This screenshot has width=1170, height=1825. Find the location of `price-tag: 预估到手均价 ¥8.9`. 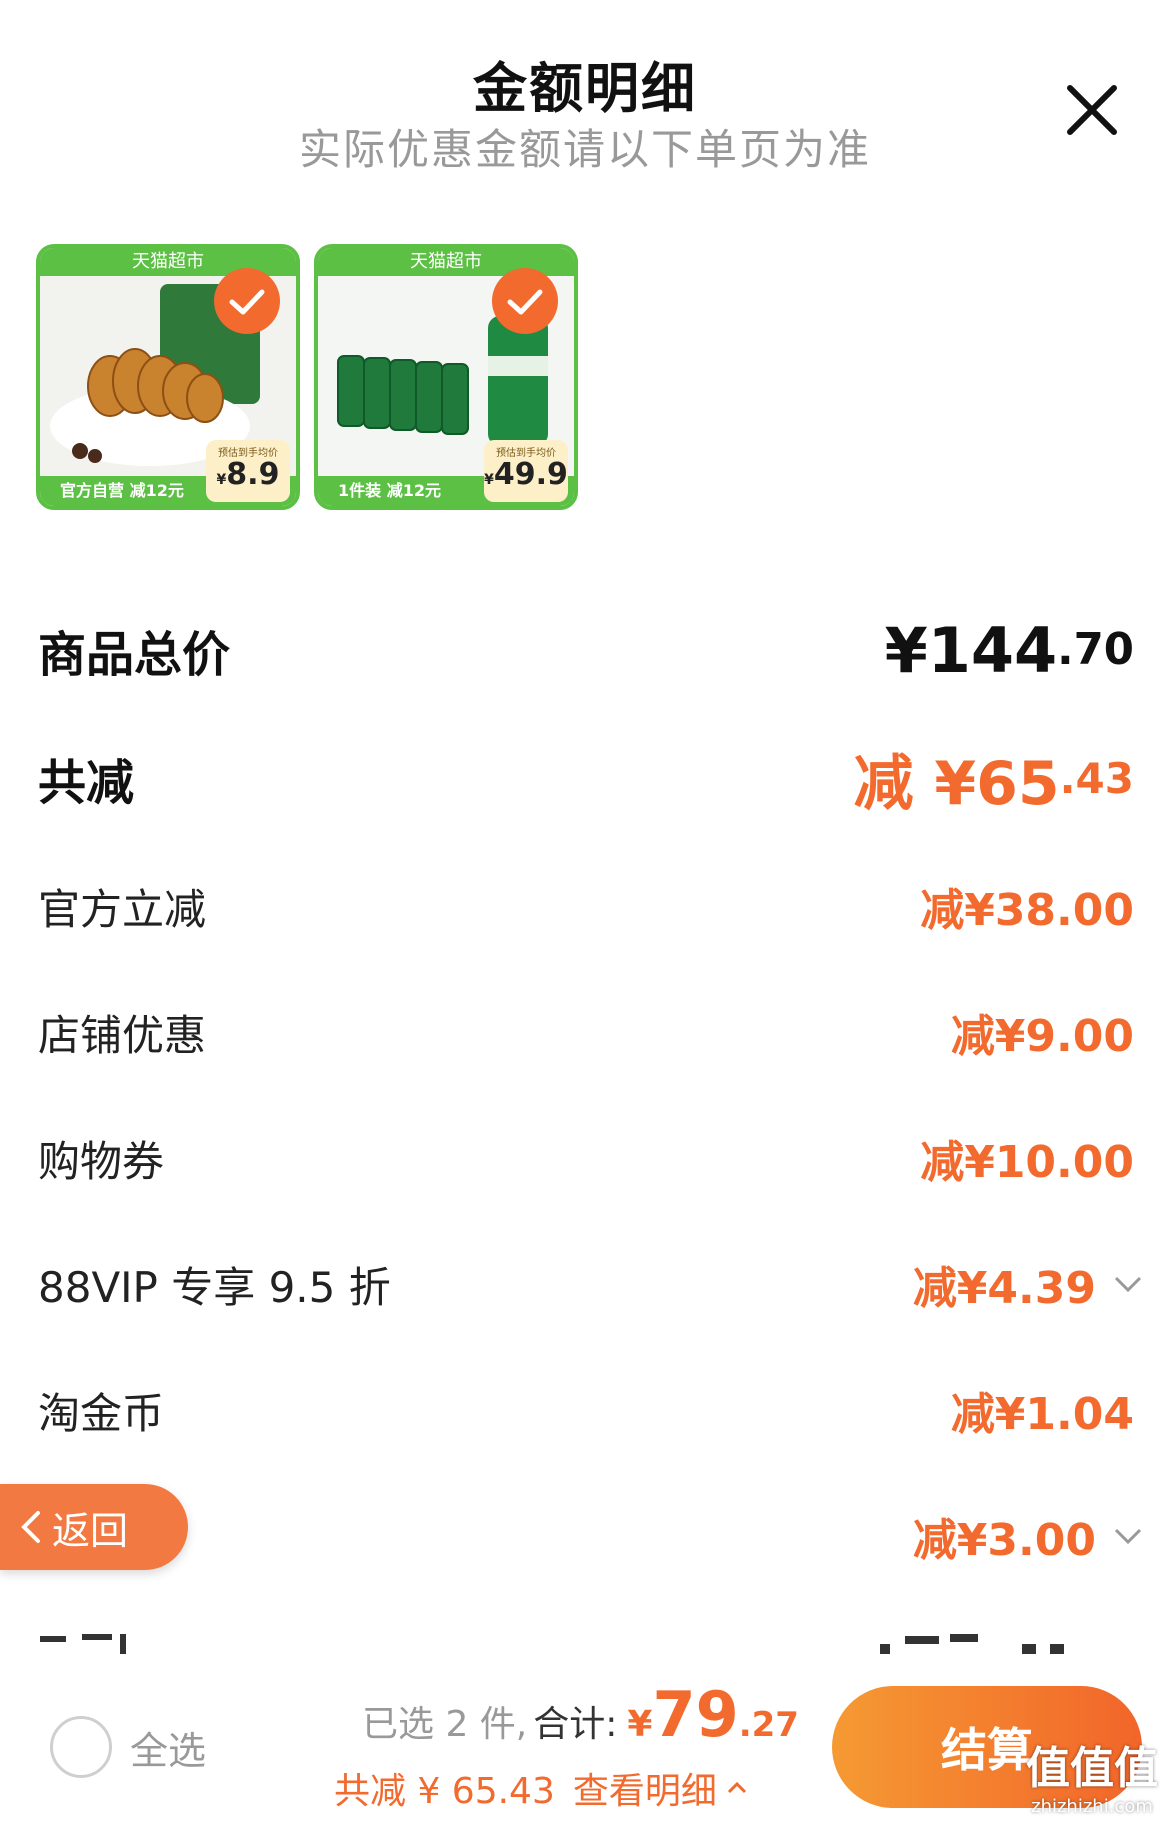

price-tag: 预估到手均价 ¥8.9 is located at coordinates (248, 471).